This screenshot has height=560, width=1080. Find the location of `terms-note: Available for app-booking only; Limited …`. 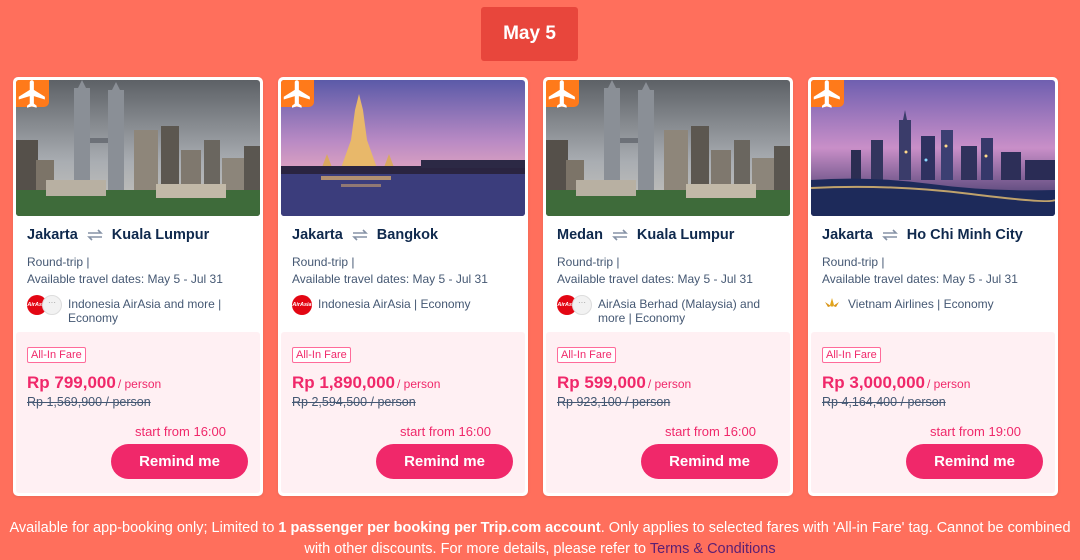

terms-note: Available for app-booking only; Limited … is located at coordinates (540, 539).